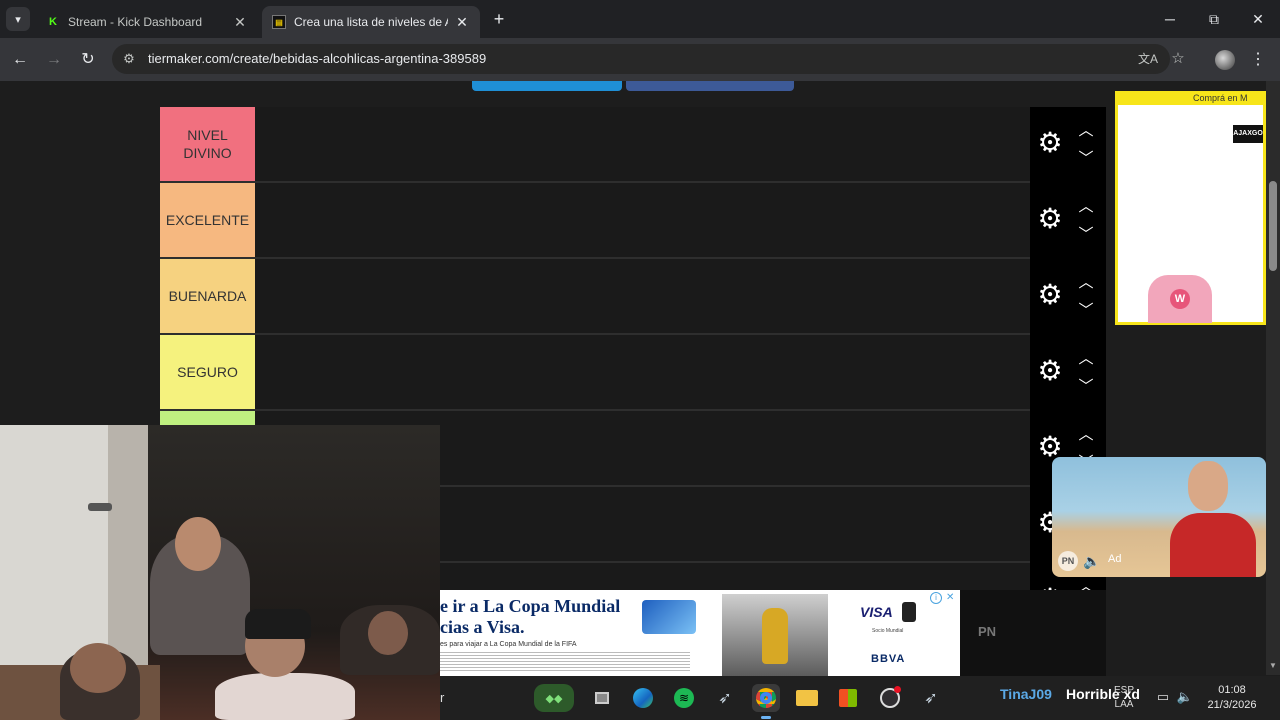 The width and height of the screenshot is (1280, 720). Describe the element at coordinates (278, 624) in the screenshot. I see `cam-cap` at that location.